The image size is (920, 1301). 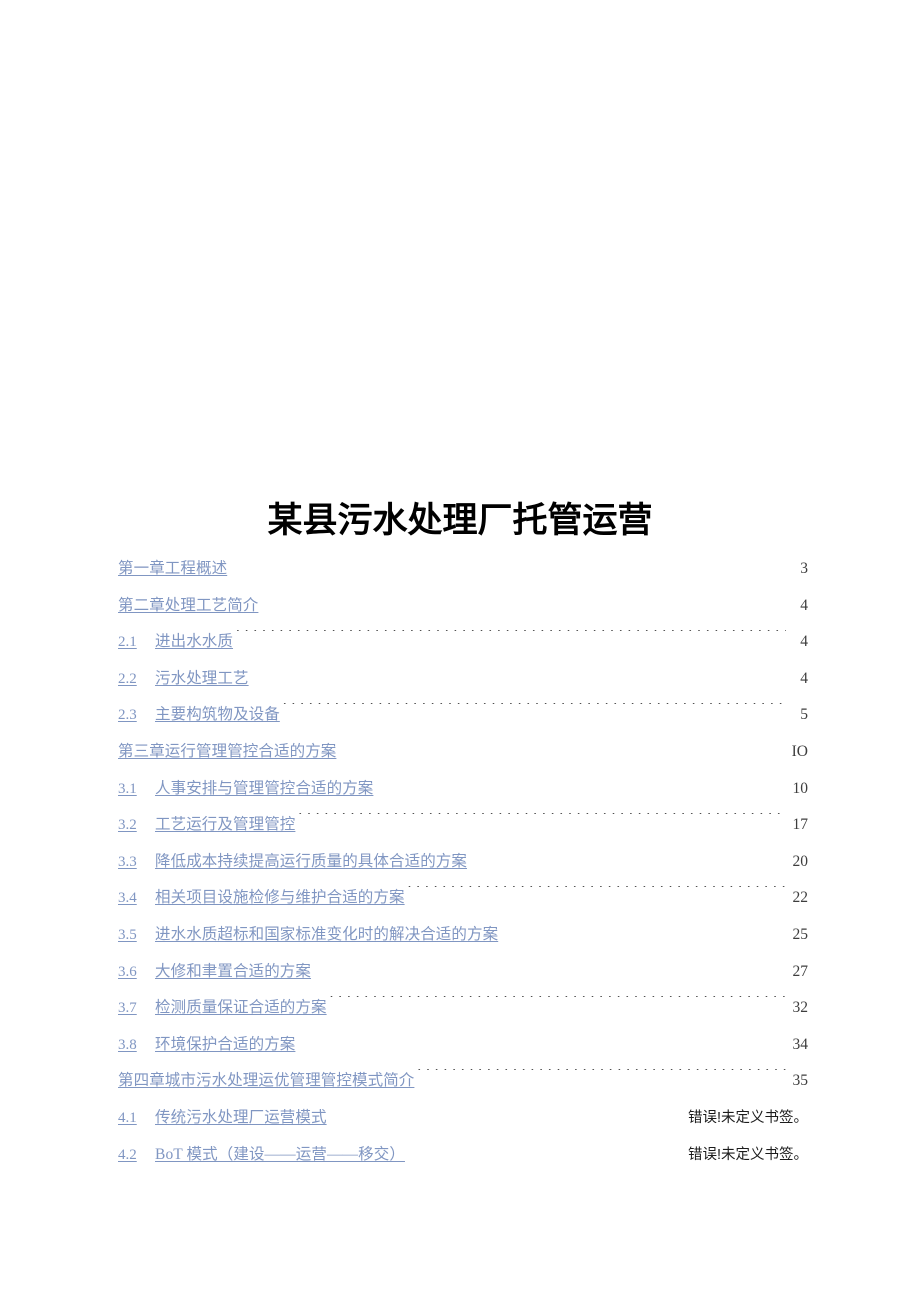 What do you see at coordinates (460, 520) in the screenshot?
I see `page-title: 某县污水处理厂托管运营` at bounding box center [460, 520].